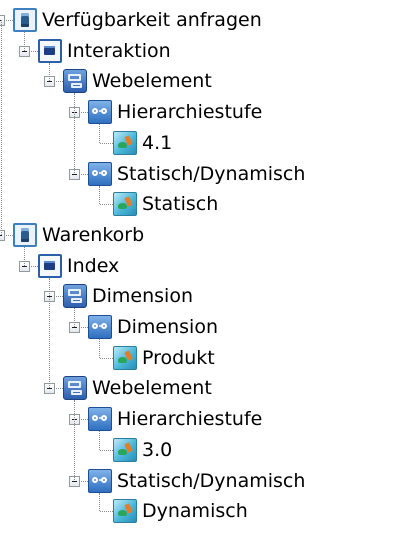 The image size is (407, 554). What do you see at coordinates (93, 235) in the screenshot?
I see `tree-node-label: Warenkorb` at bounding box center [93, 235].